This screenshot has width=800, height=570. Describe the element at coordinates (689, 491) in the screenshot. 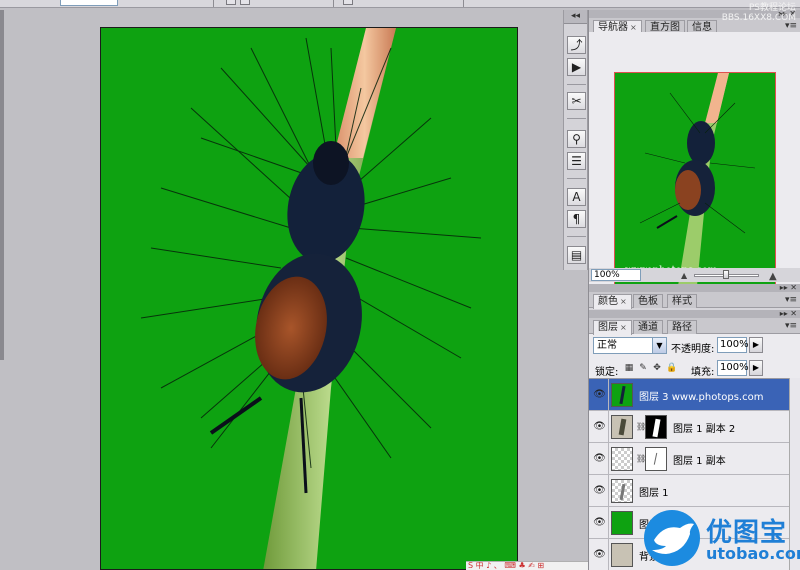

I see `layer-row: 👁 图层 1` at that location.